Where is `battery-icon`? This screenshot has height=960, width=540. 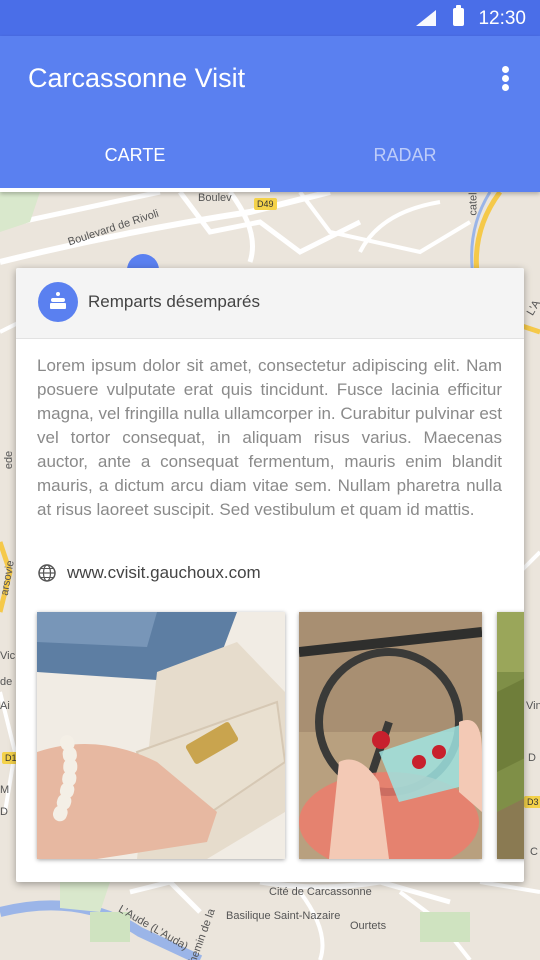 battery-icon is located at coordinates (458, 15).